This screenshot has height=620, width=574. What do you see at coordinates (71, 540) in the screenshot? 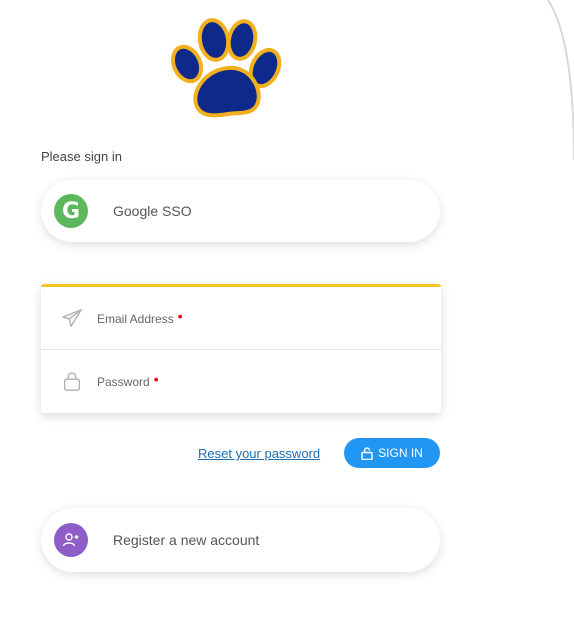
I see `add-user-icon` at bounding box center [71, 540].